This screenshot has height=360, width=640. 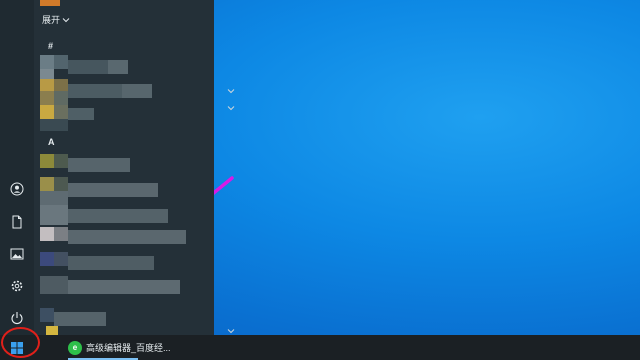 I want to click on expand-button: 展开, so click(x=56, y=19).